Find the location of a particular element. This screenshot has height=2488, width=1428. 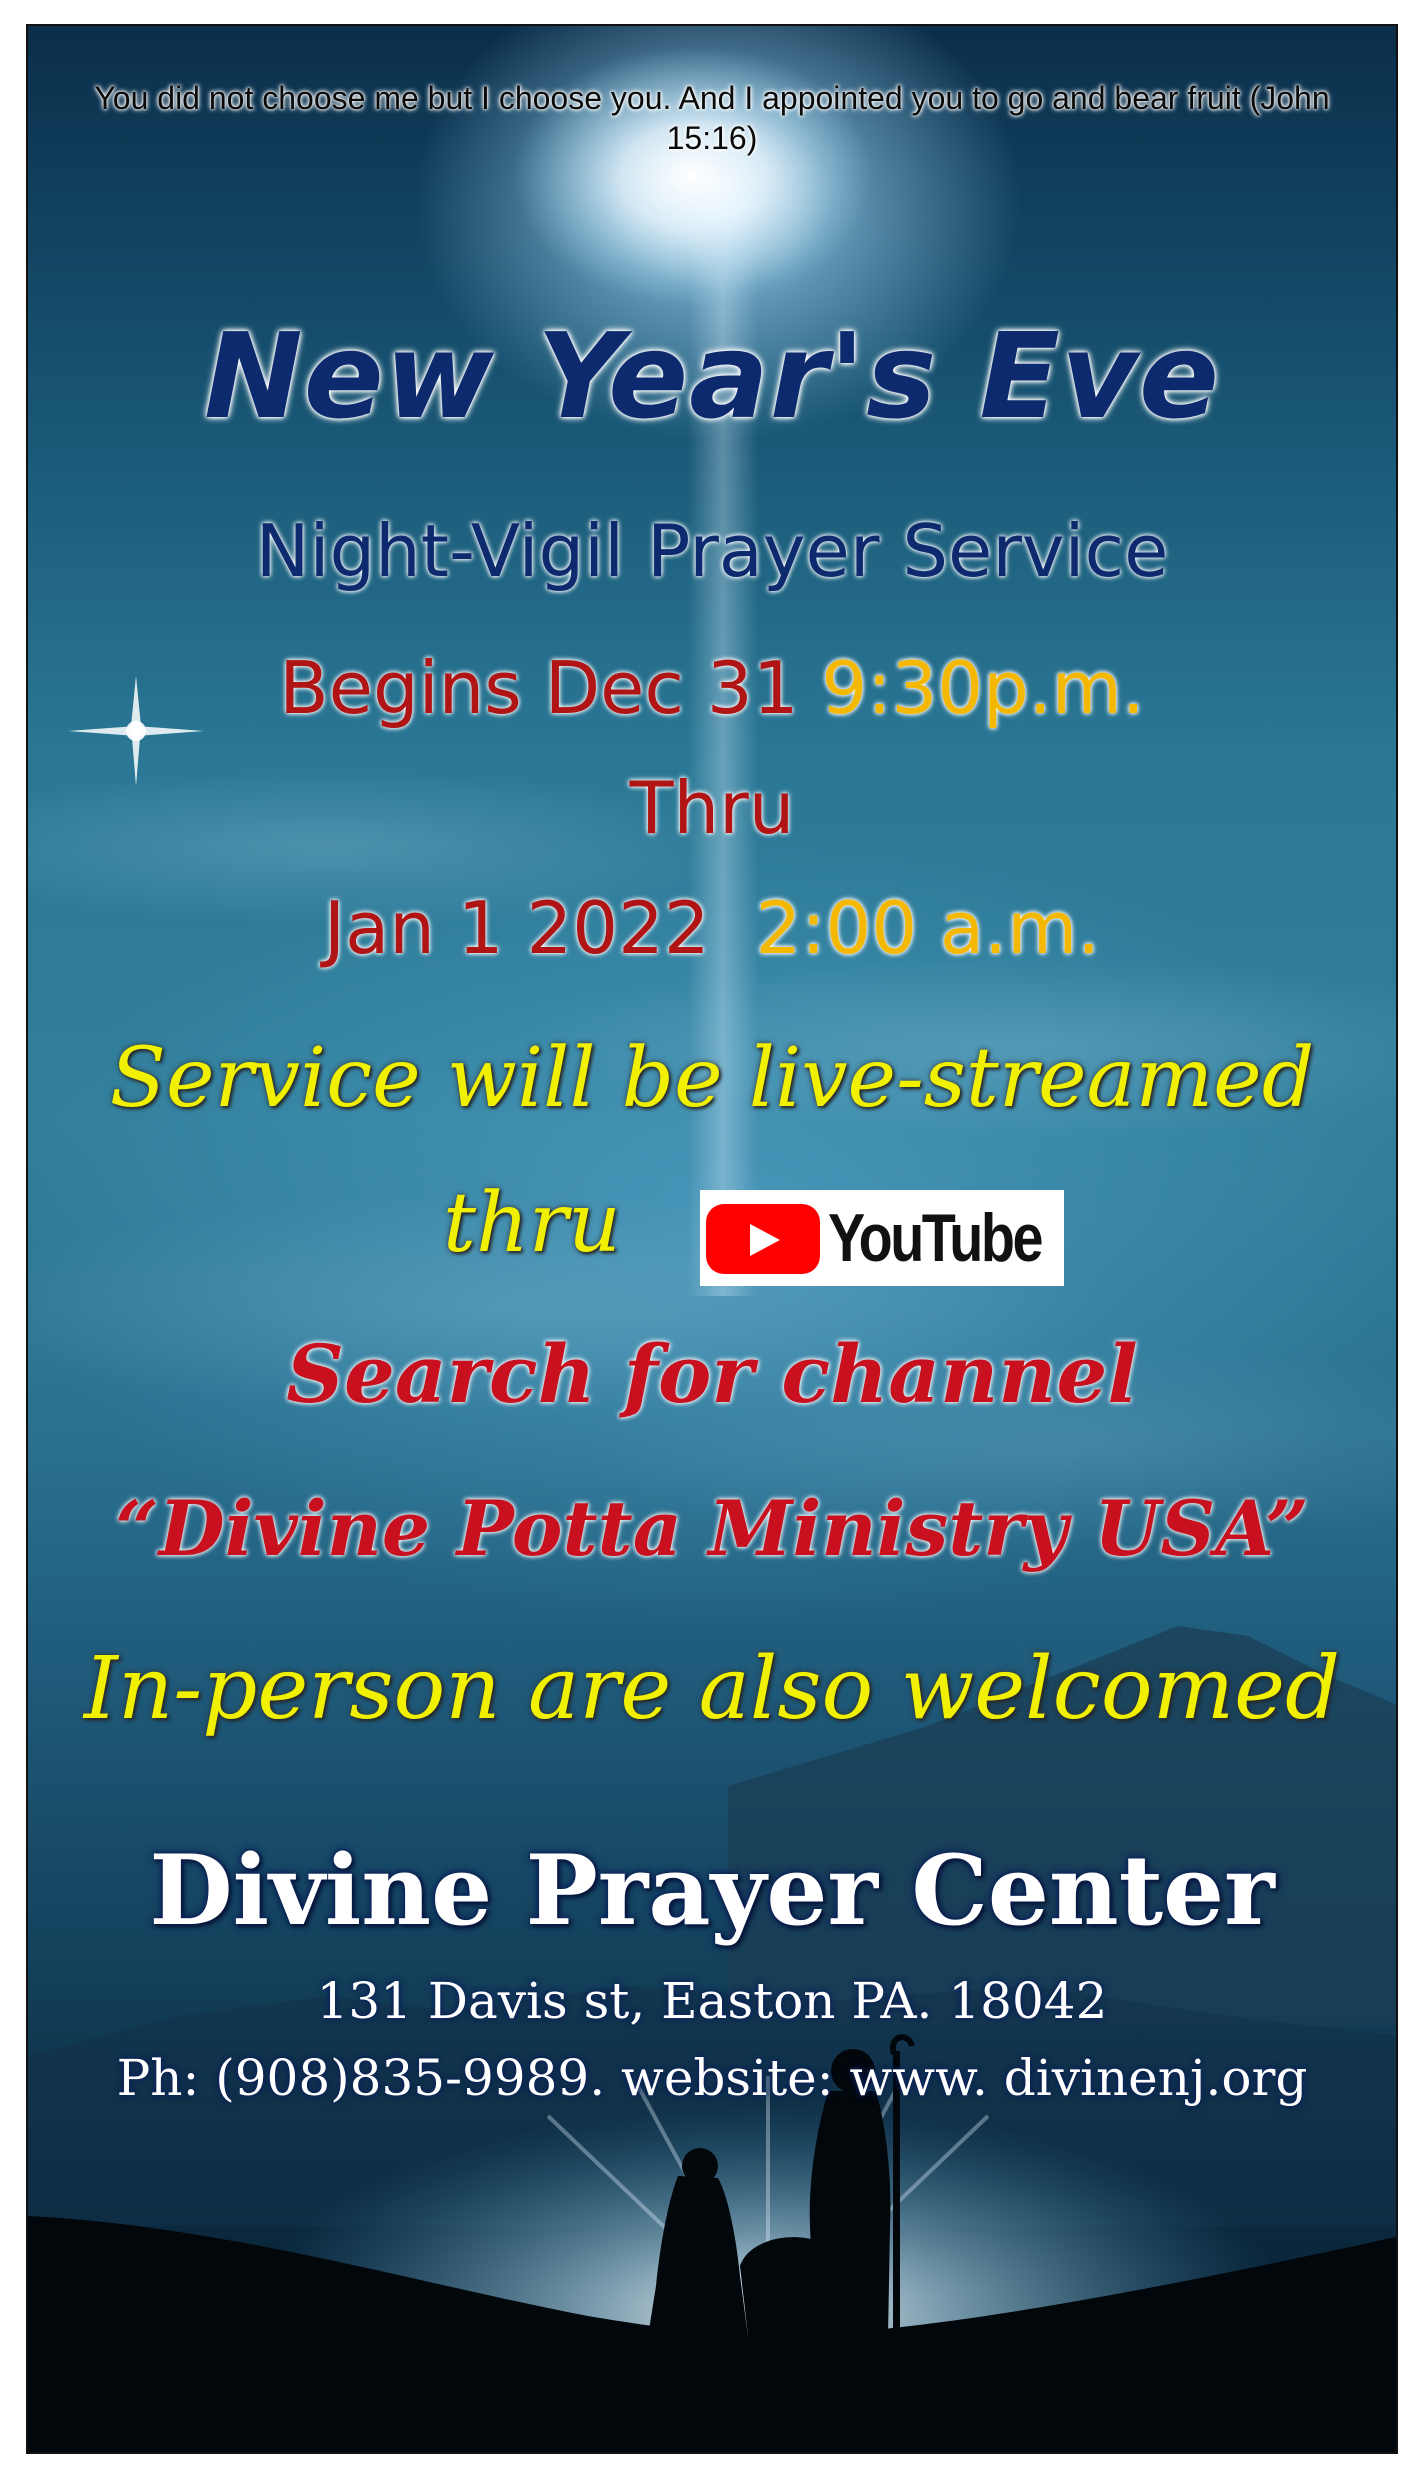

youtube-line: thru YouTube is located at coordinates (712, 1231).